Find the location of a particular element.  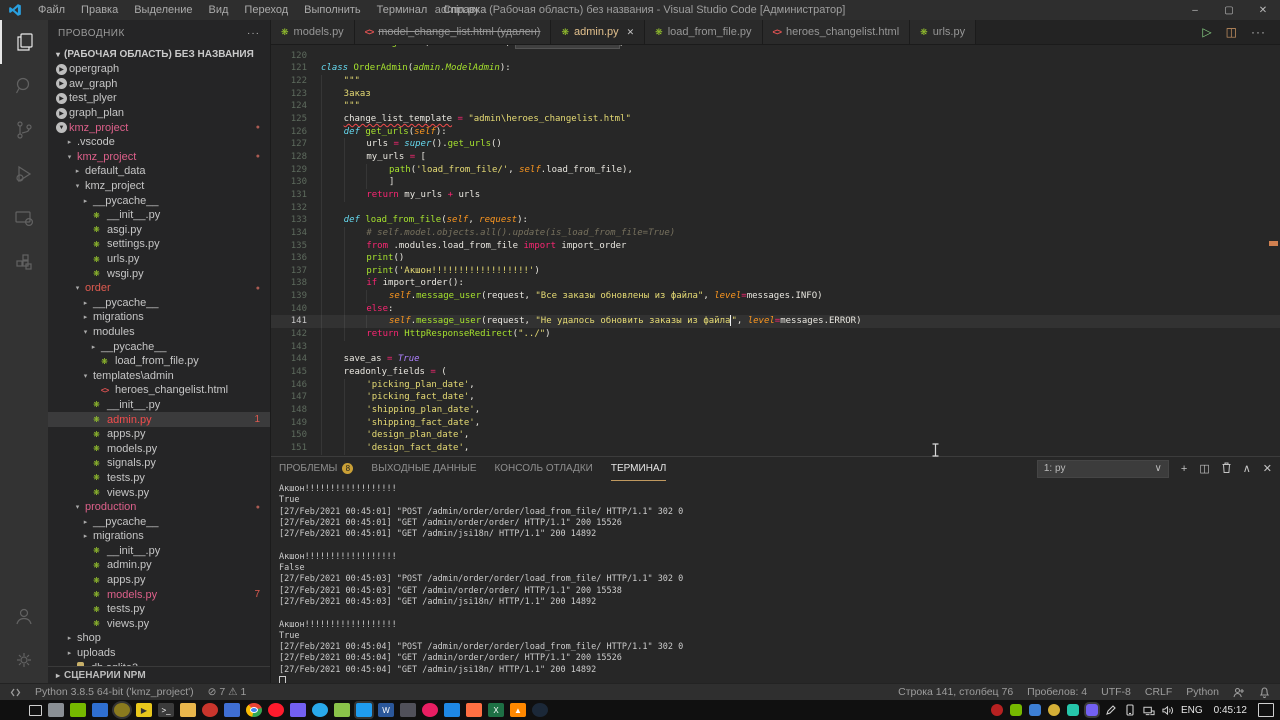

tray-network is located at coordinates (1149, 710).